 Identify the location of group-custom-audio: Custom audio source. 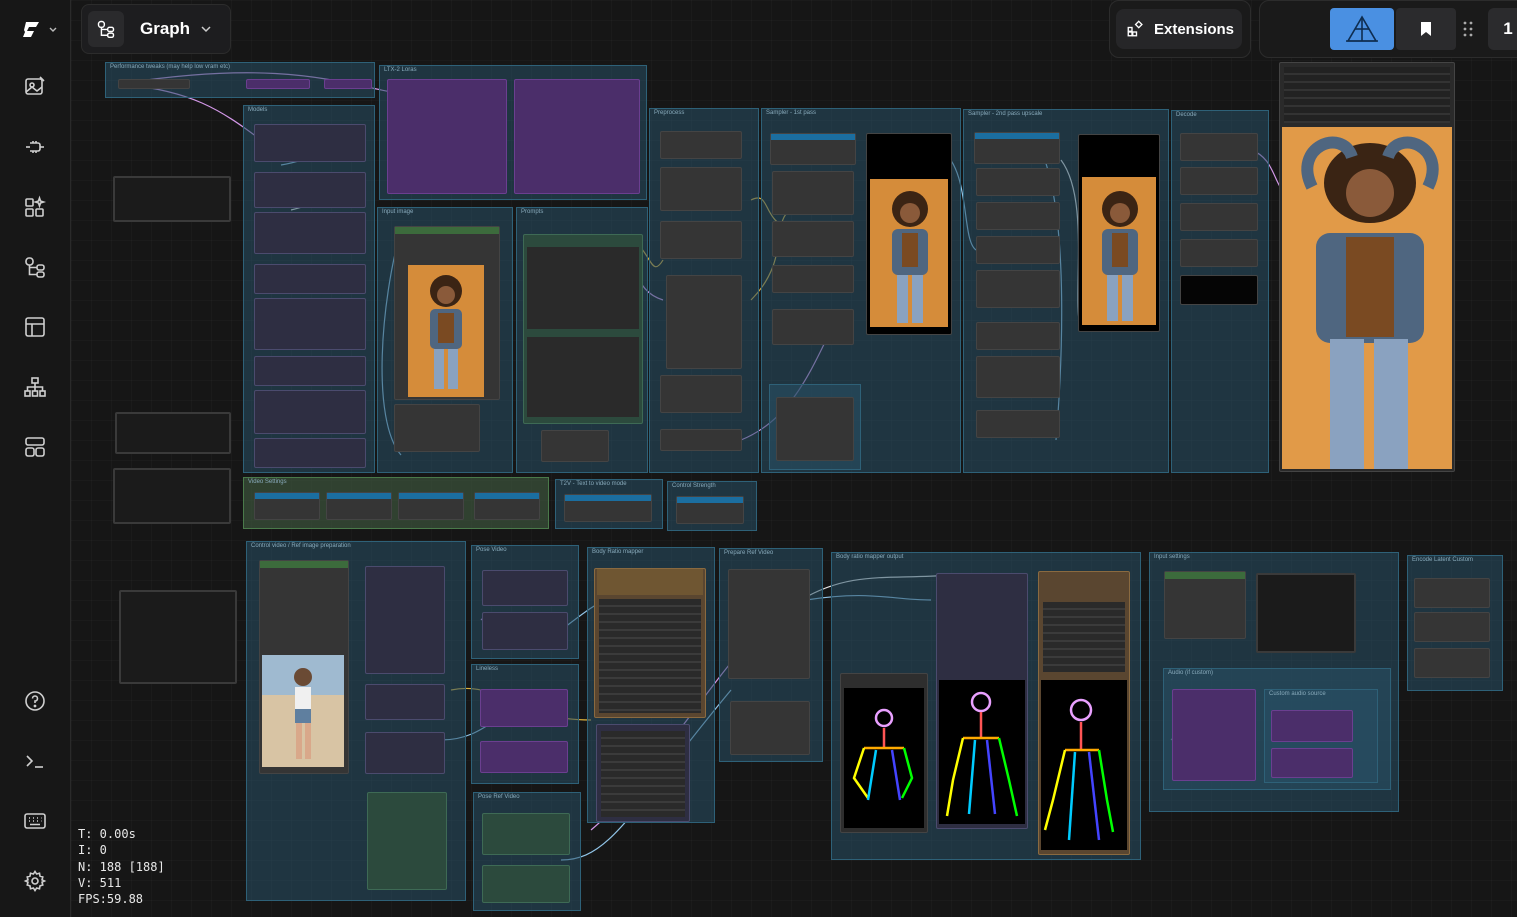
(1321, 736).